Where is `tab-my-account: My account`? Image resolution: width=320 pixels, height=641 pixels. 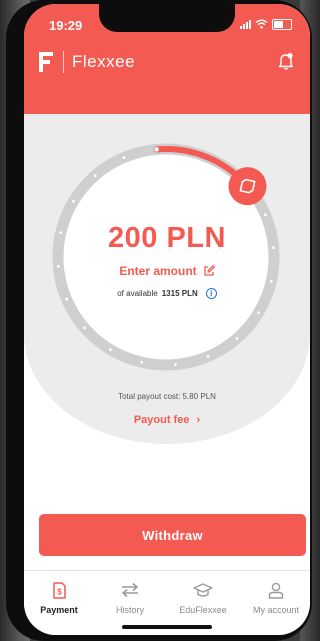
tab-my-account: My account is located at coordinates (275, 598).